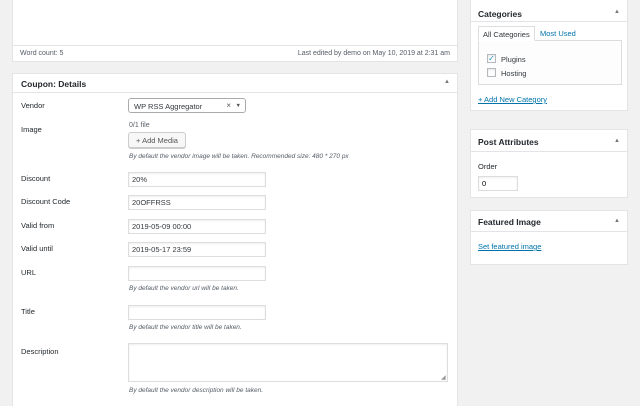 This screenshot has height=406, width=640. Describe the element at coordinates (31, 129) in the screenshot. I see `image-label: Image` at that location.